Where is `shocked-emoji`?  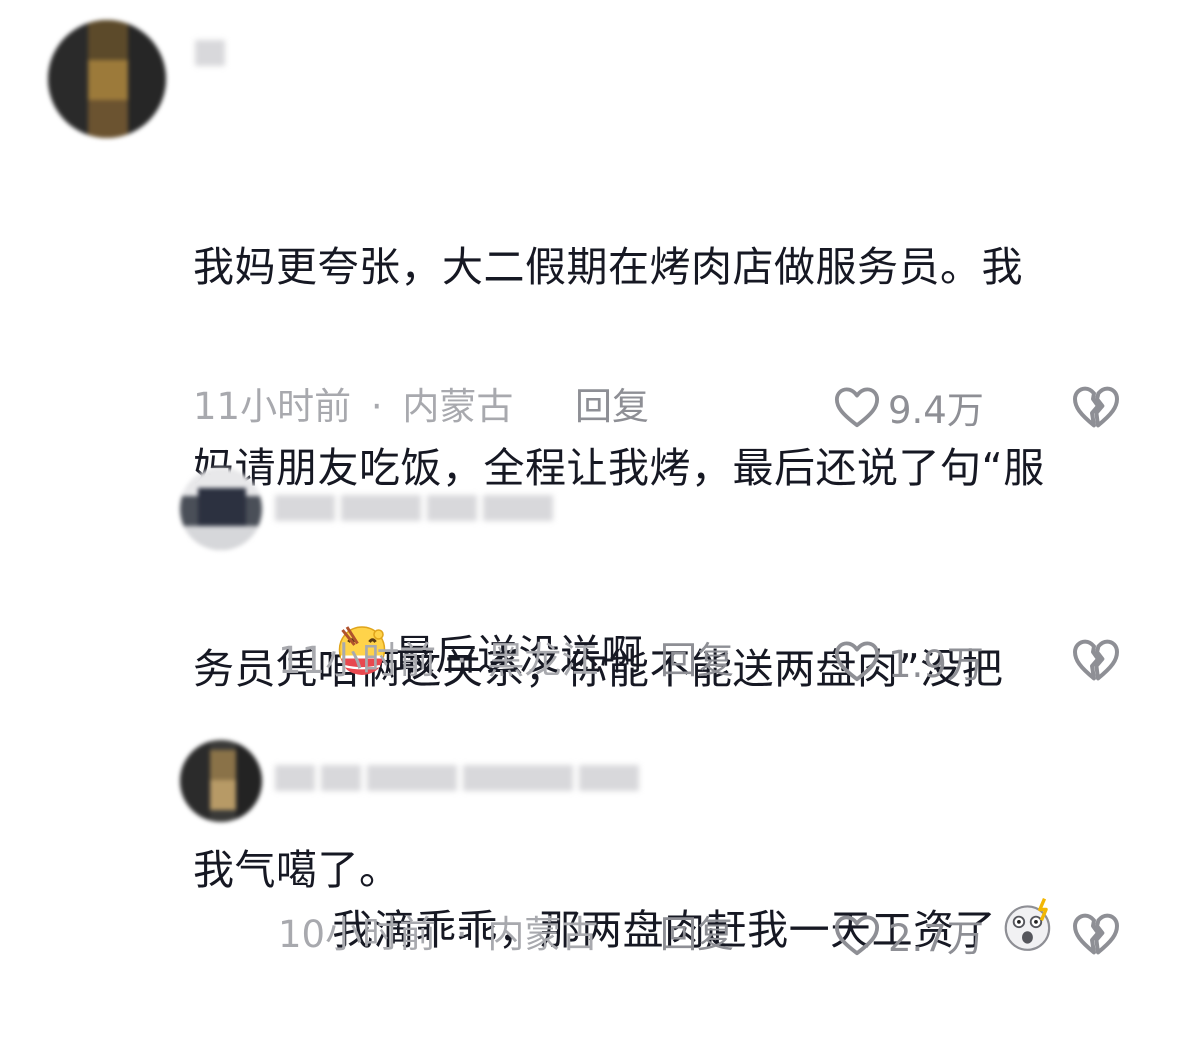
shocked-emoji is located at coordinates (1027, 924).